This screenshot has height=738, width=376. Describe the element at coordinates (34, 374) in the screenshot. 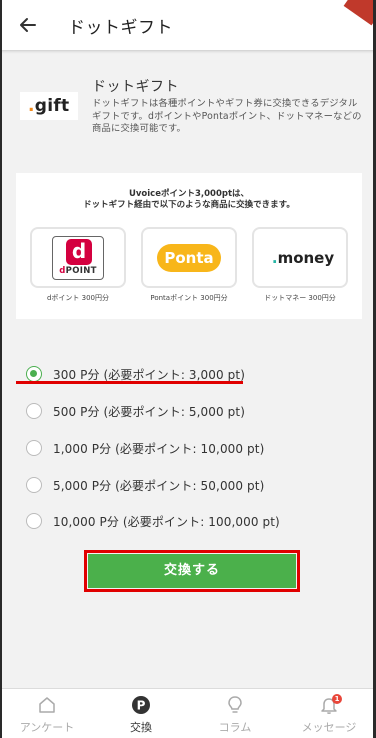

I see `radio-button-selected` at that location.